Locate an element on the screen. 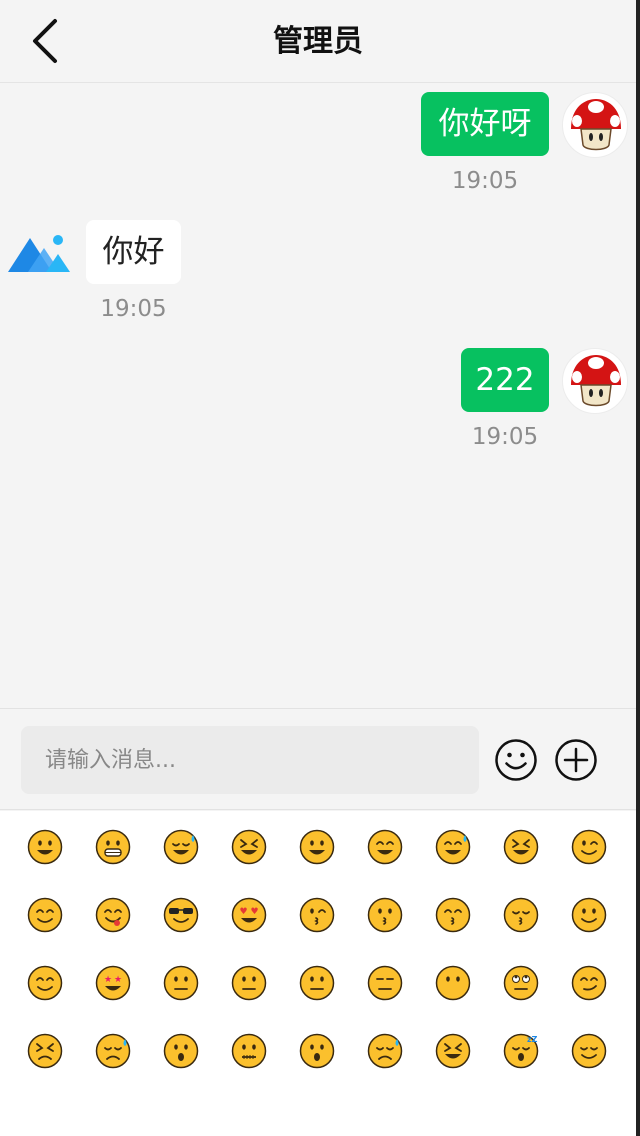 This screenshot has width=640, height=1136. emoji-yum is located at coordinates (113, 915).